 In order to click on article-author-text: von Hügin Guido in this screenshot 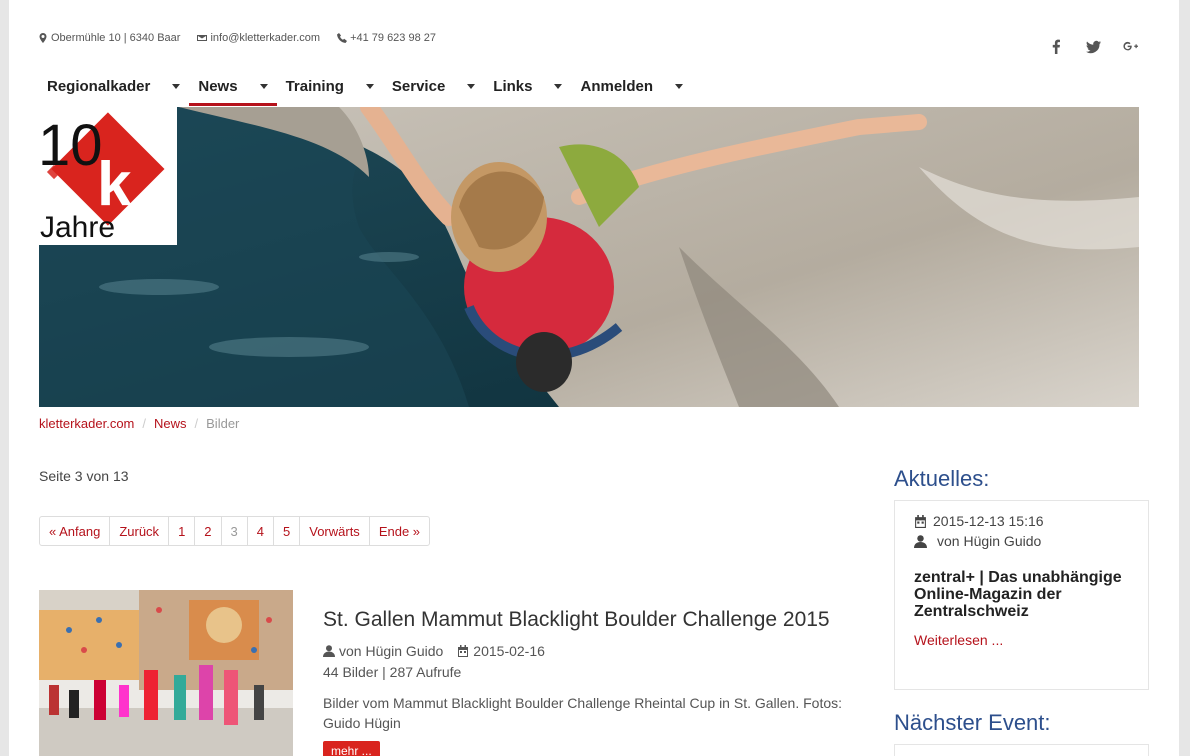, I will do `click(391, 651)`.